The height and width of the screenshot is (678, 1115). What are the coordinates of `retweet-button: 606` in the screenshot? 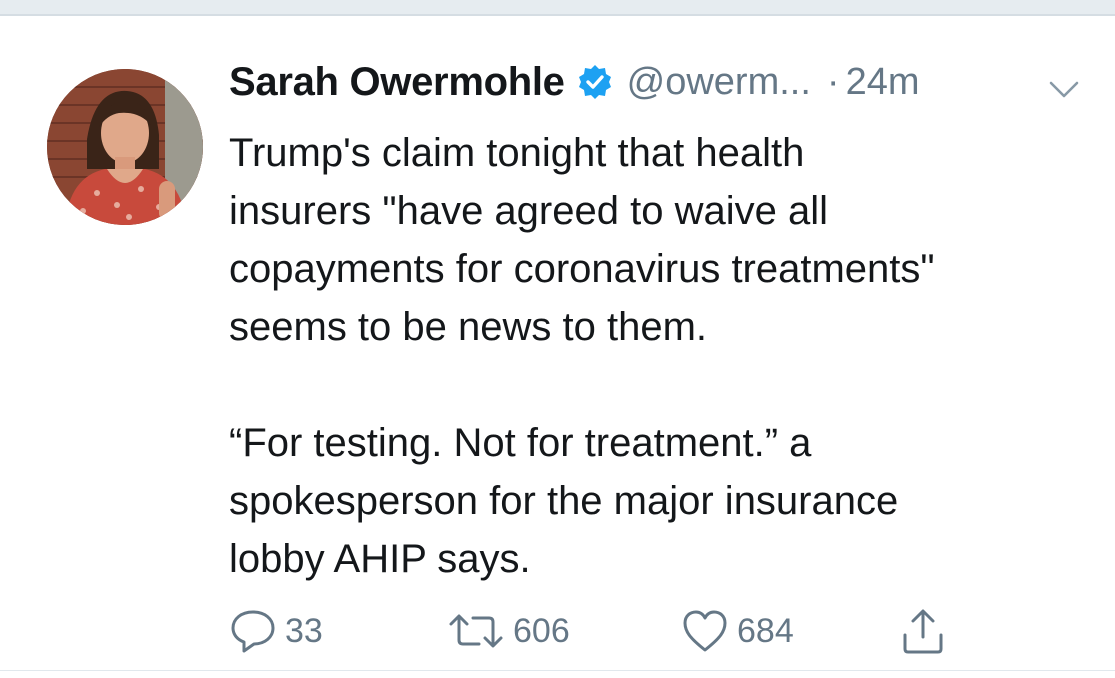 It's located at (508, 631).